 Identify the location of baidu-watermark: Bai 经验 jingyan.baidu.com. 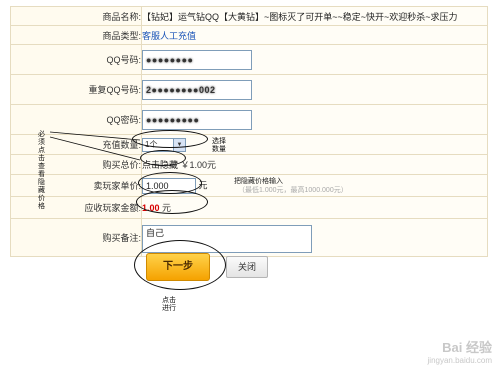
(459, 352).